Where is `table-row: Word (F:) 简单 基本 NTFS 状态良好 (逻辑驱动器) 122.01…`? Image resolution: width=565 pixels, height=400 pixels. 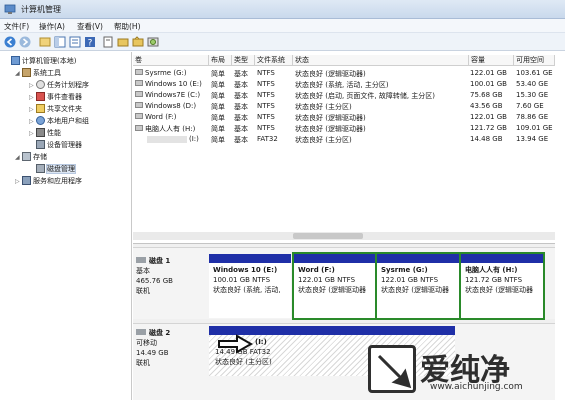 table-row: Word (F:) 简单 基本 NTFS 状态良好 (逻辑驱动器) 122.01… is located at coordinates (344, 117).